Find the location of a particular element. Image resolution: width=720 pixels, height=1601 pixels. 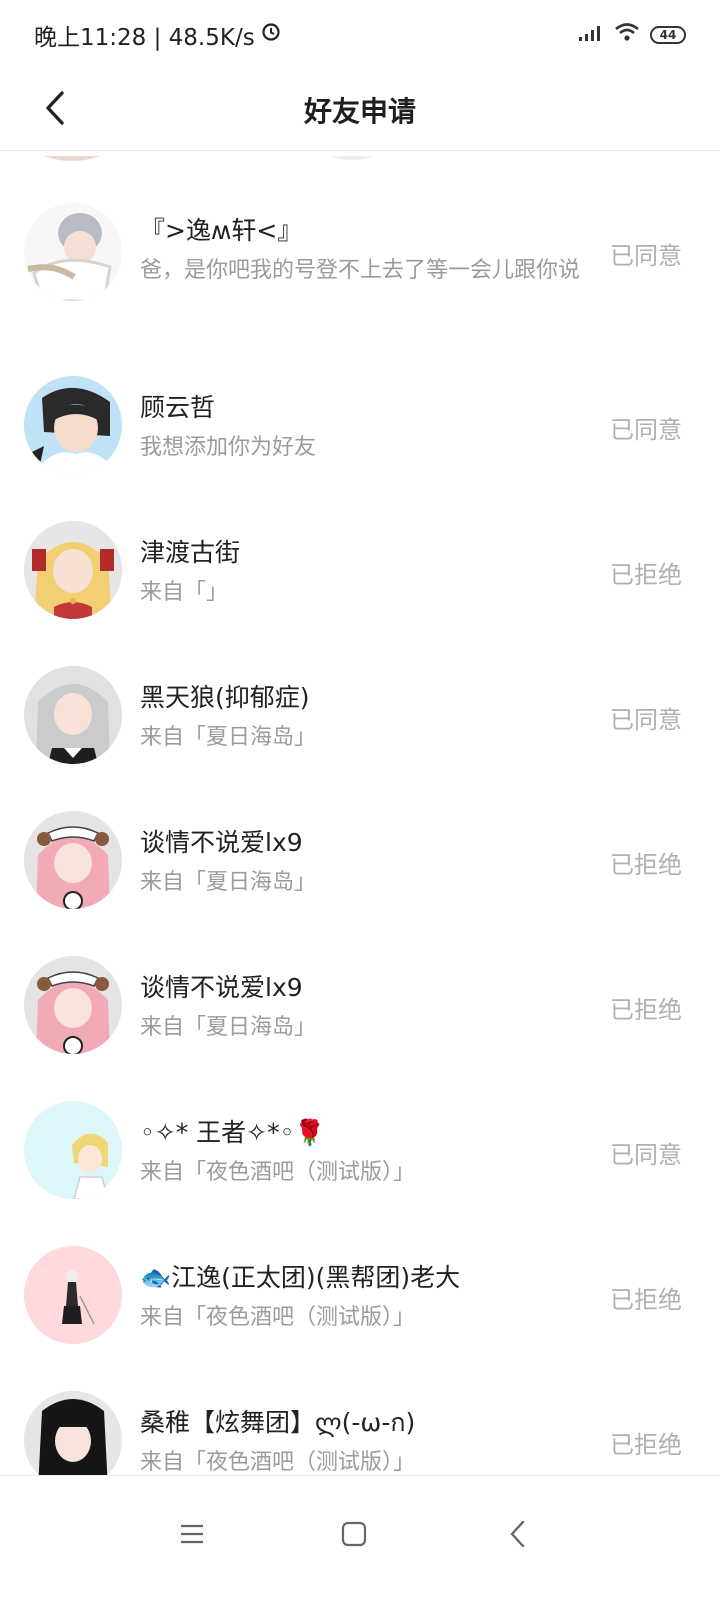

status-left: 晚上11:28 | 48.5K/s is located at coordinates (157, 35).